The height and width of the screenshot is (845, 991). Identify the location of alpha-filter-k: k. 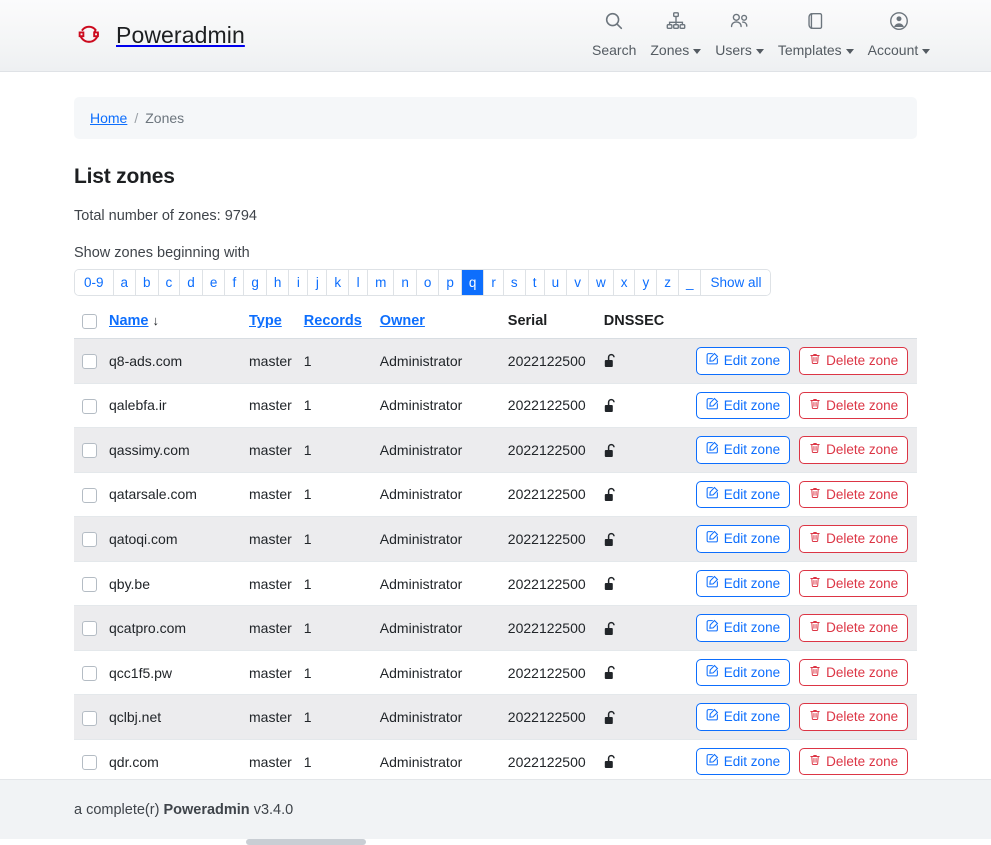
(338, 282).